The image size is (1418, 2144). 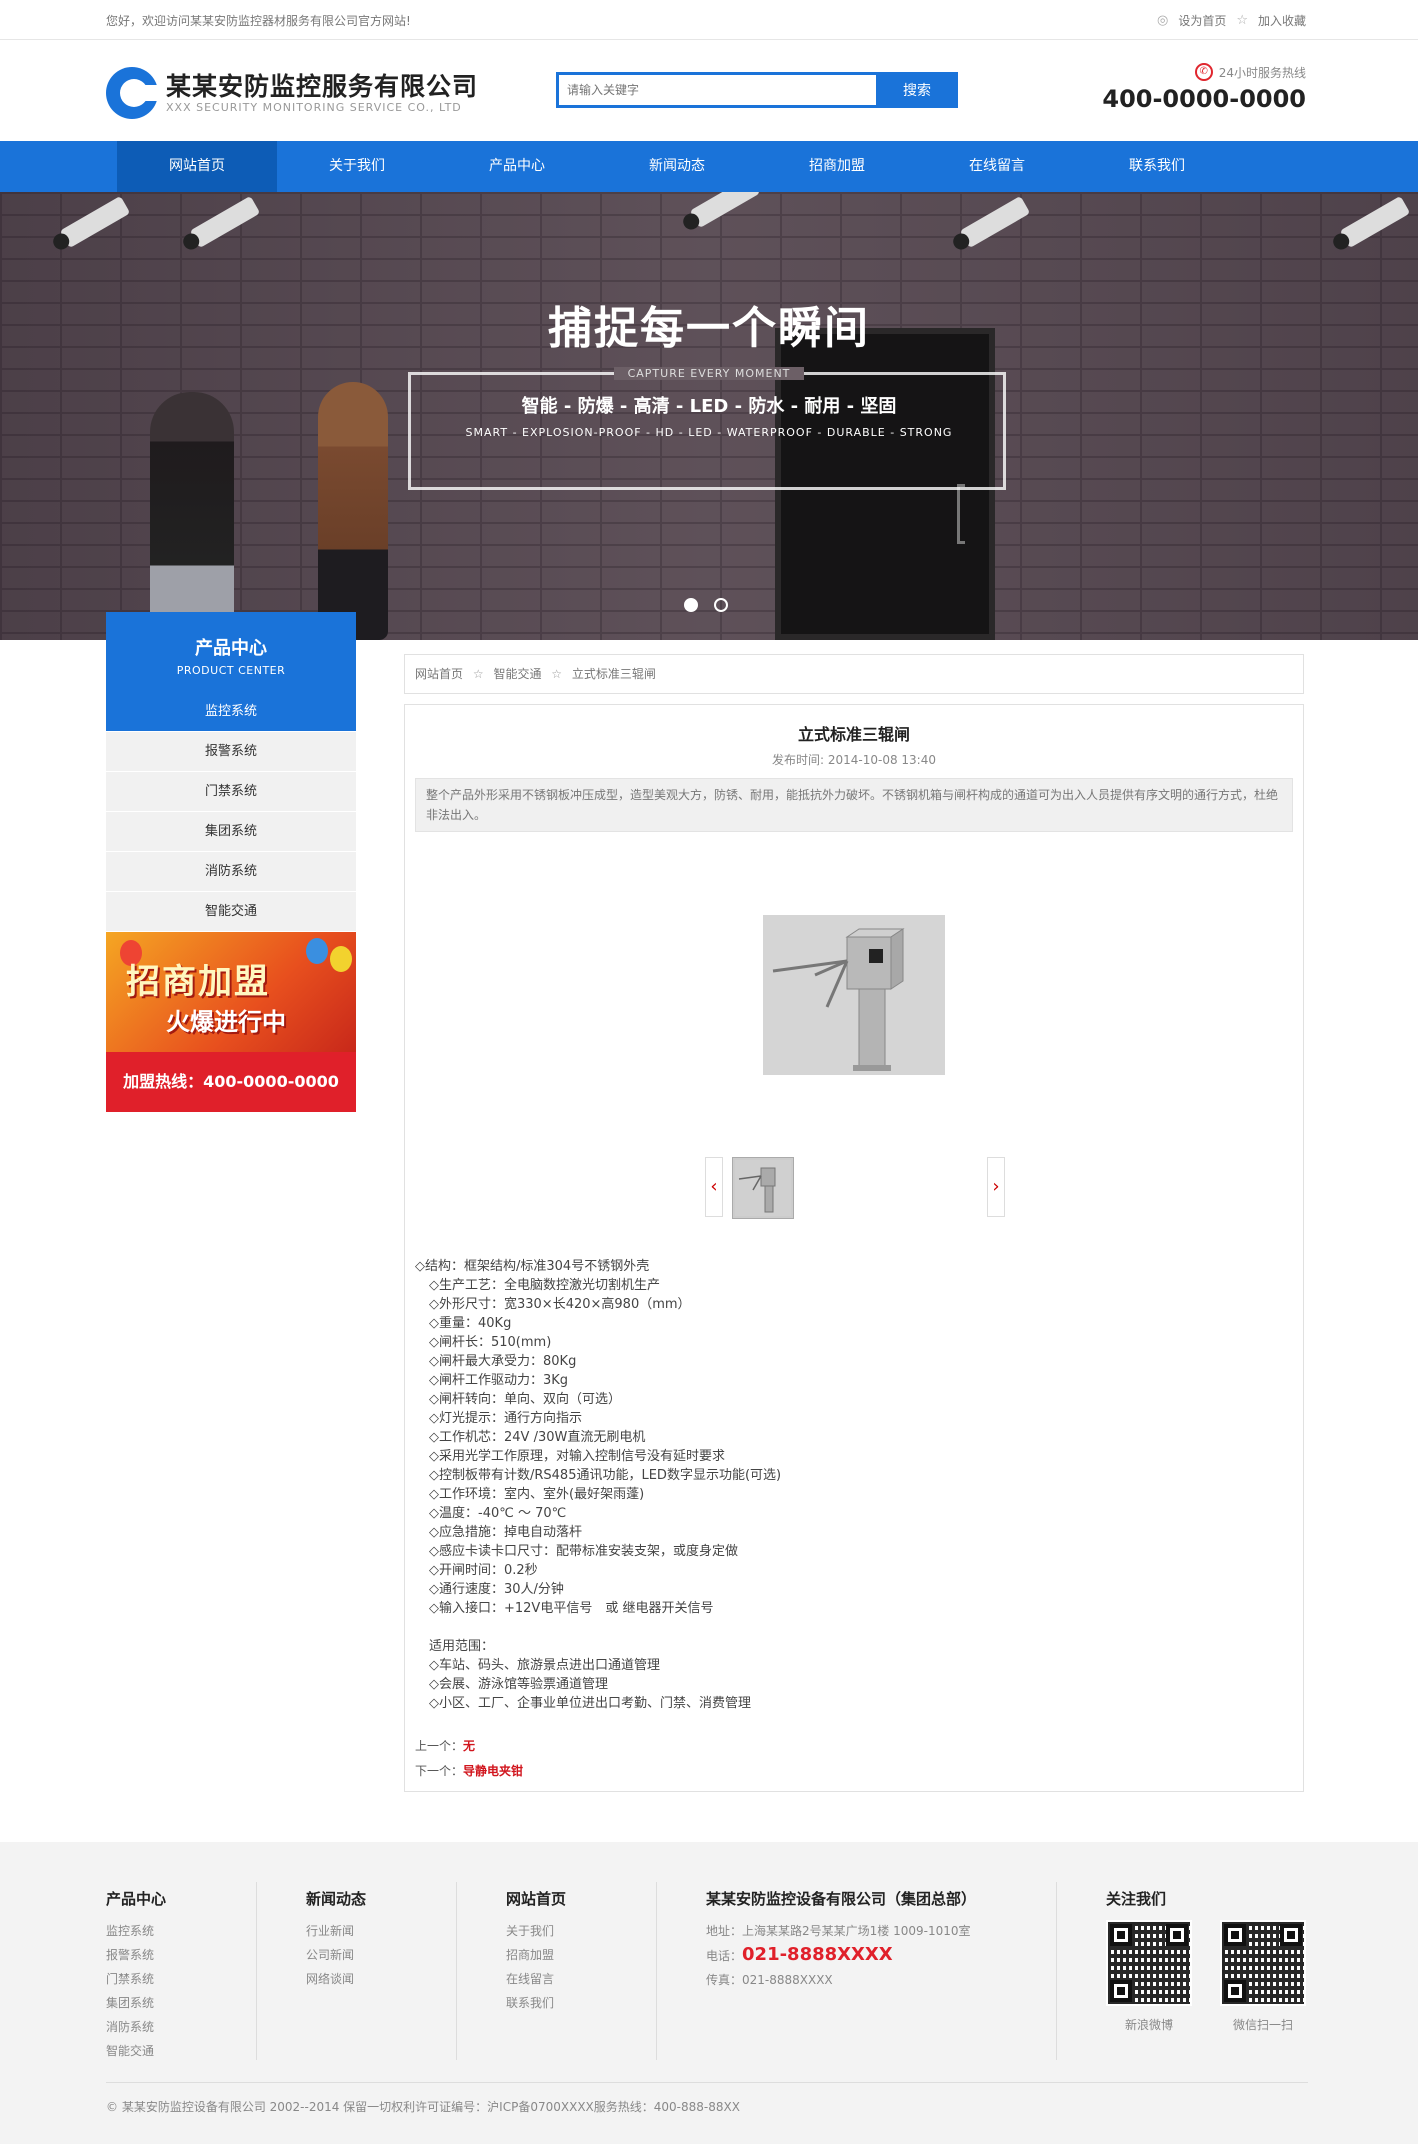 What do you see at coordinates (197, 166) in the screenshot?
I see `nav-item-home: 网站首页` at bounding box center [197, 166].